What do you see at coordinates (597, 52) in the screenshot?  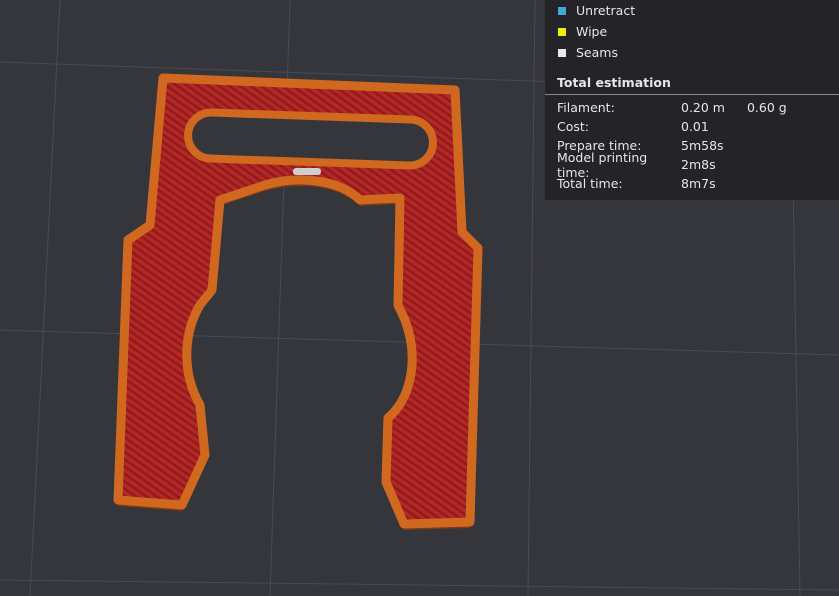 I see `legend-label: Seams` at bounding box center [597, 52].